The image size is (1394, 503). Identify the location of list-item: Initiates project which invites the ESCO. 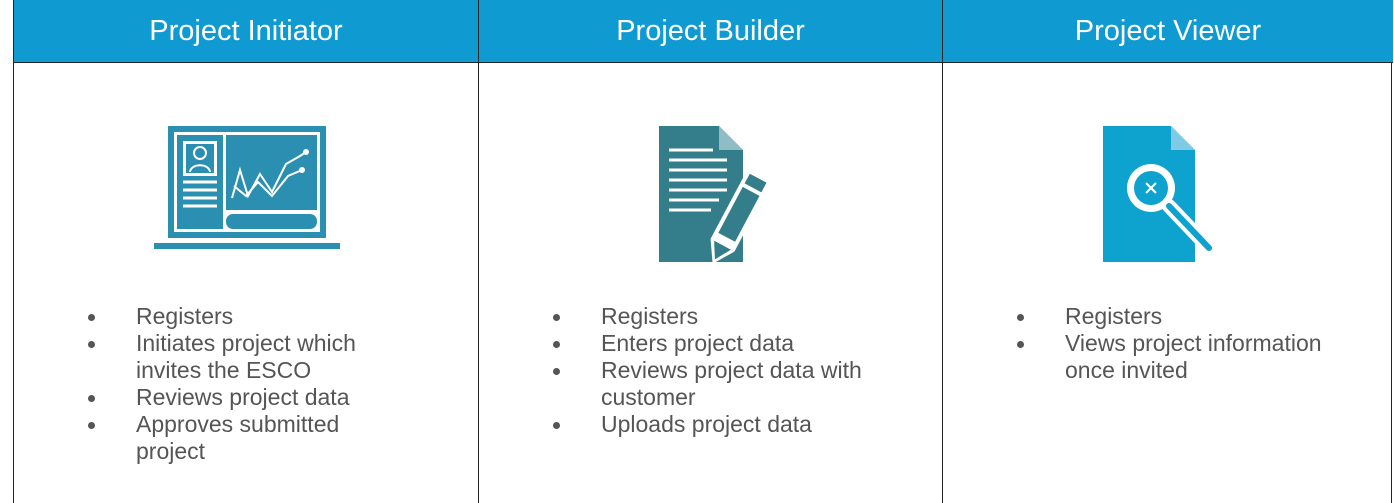
(232, 357).